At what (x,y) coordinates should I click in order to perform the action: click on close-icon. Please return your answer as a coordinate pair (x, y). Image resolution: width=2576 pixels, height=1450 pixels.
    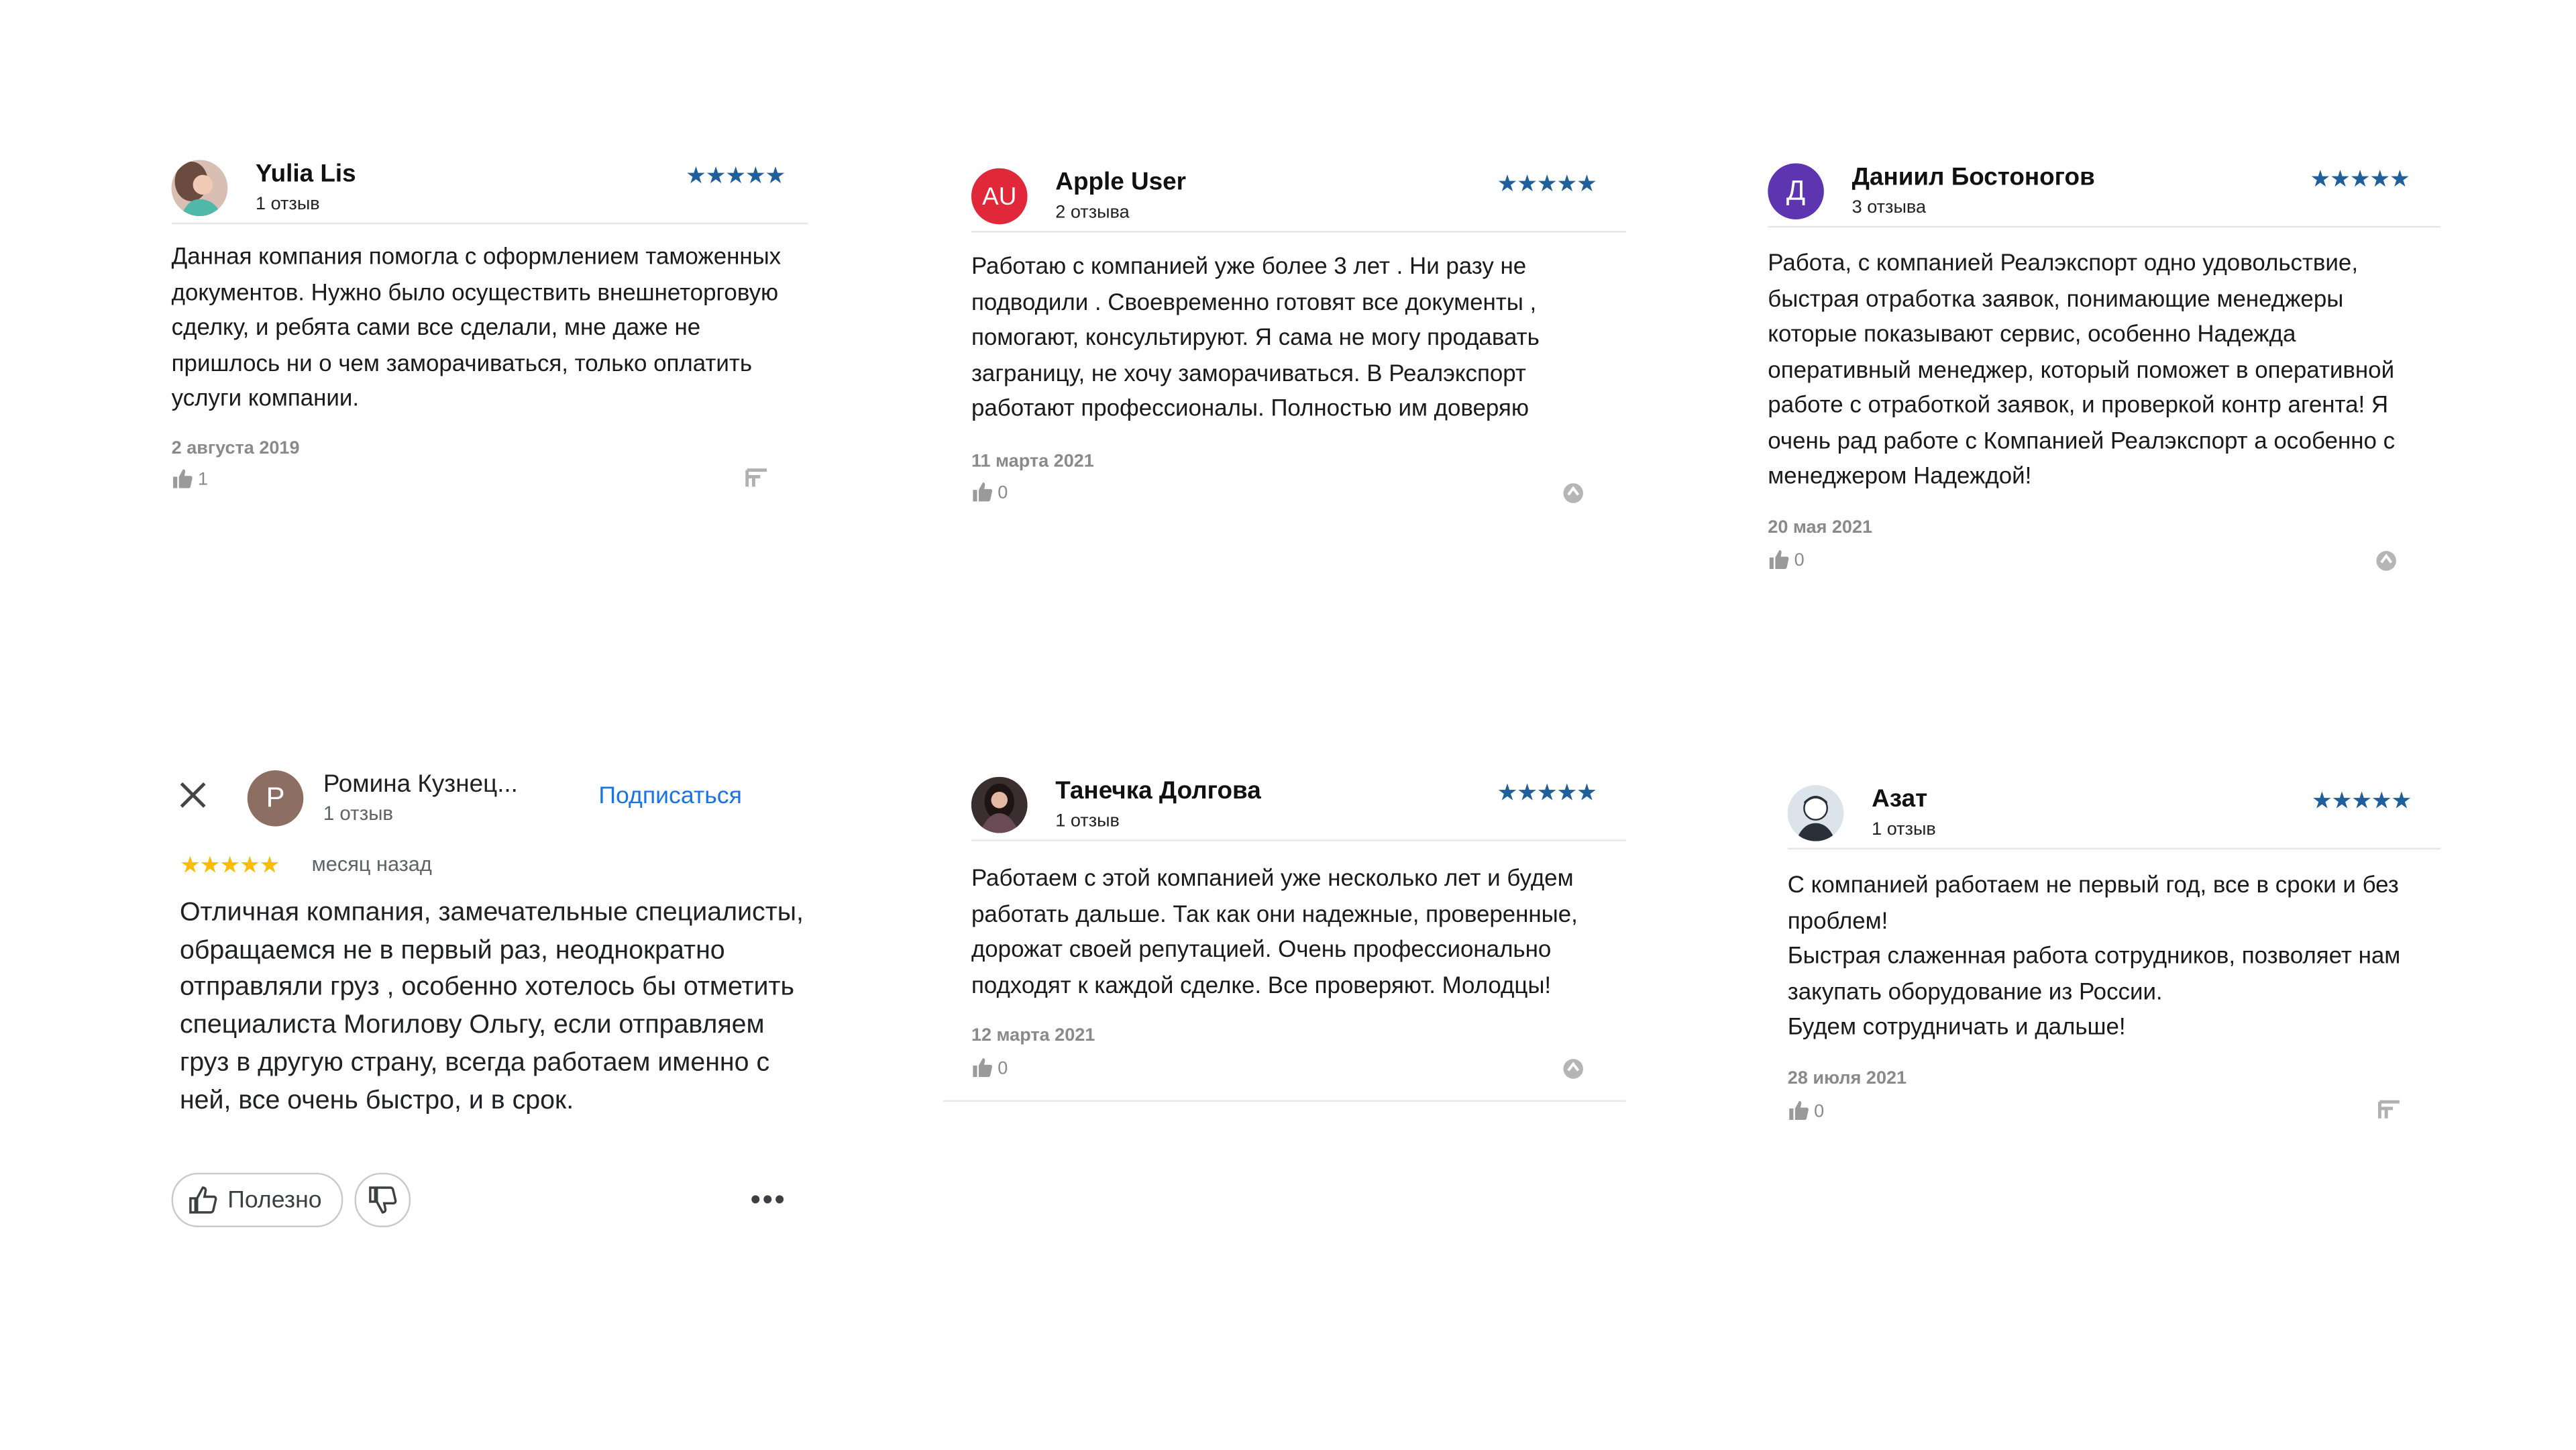
    Looking at the image, I should click on (192, 795).